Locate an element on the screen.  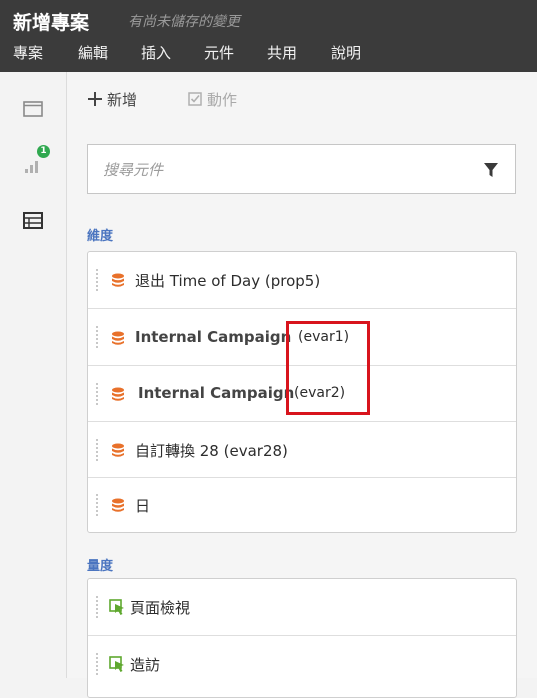
list-item: 造訪 is located at coordinates (302, 664).